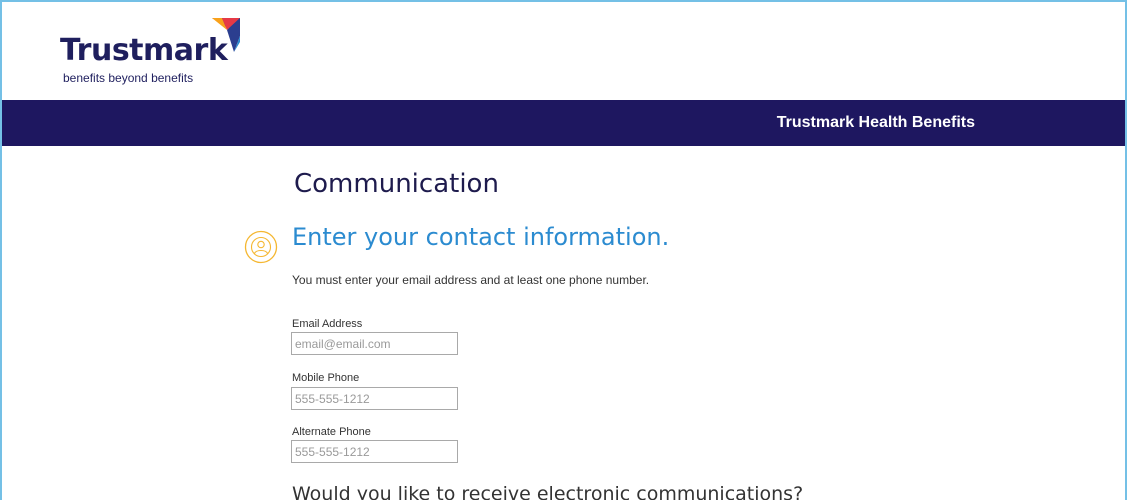 The height and width of the screenshot is (500, 1127). What do you see at coordinates (327, 324) in the screenshot?
I see `email-label: Email Address` at bounding box center [327, 324].